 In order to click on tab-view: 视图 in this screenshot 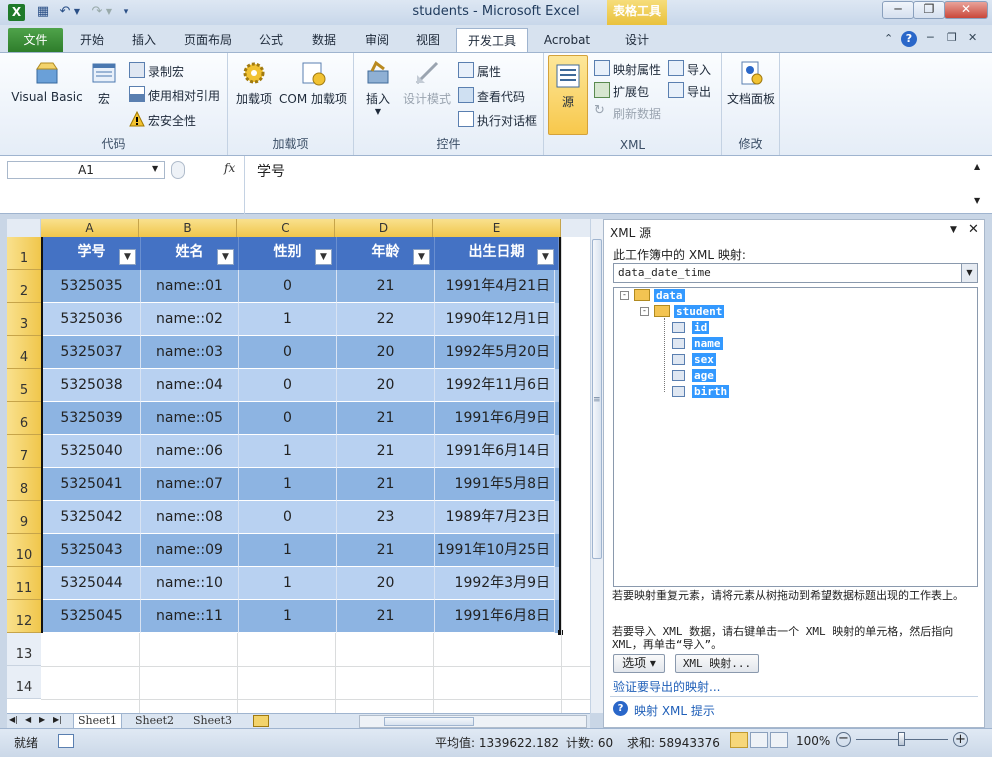, I will do `click(428, 40)`.